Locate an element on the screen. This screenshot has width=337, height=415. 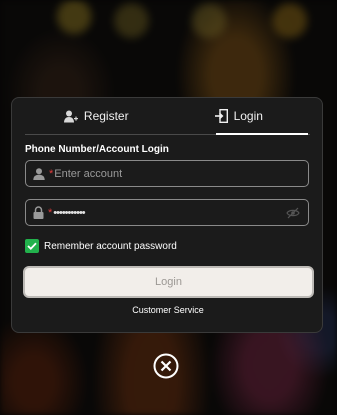
password-field: * ••••••••••• is located at coordinates (167, 212).